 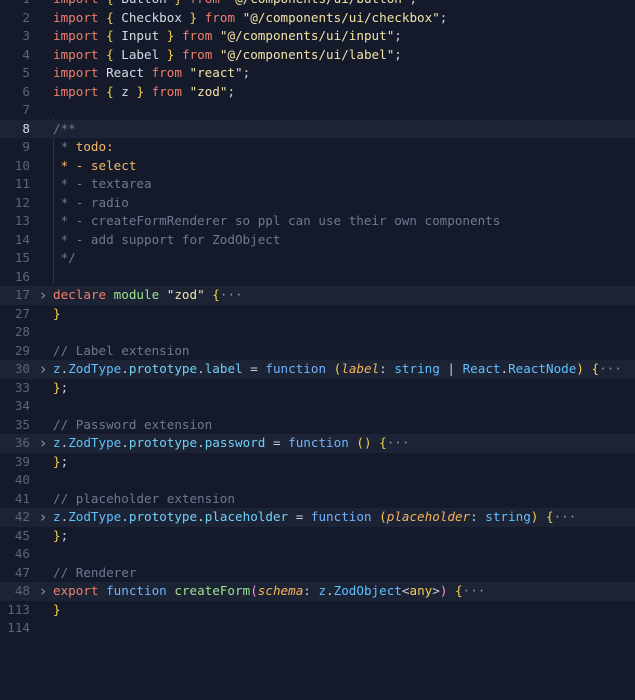 What do you see at coordinates (317, 573) in the screenshot?
I see `code-line: 47 // Renderer` at bounding box center [317, 573].